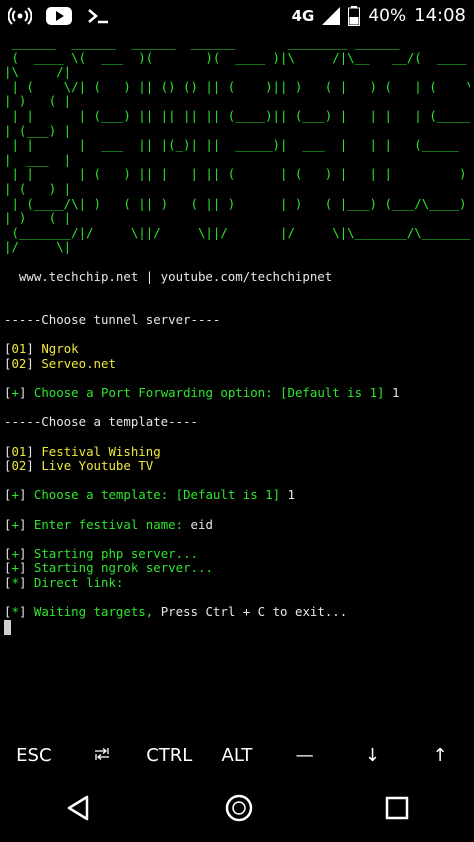 This screenshot has width=474, height=842. I want to click on terminal-cursor, so click(7, 627).